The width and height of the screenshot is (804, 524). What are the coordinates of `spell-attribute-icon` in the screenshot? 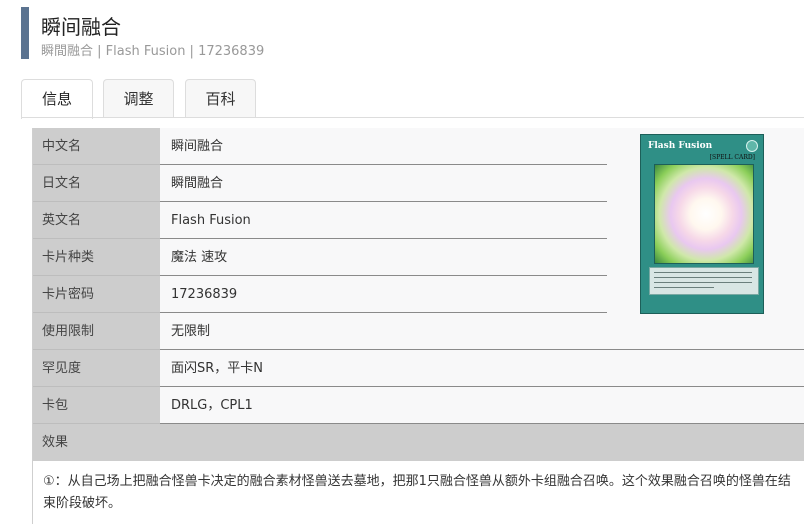 It's located at (752, 146).